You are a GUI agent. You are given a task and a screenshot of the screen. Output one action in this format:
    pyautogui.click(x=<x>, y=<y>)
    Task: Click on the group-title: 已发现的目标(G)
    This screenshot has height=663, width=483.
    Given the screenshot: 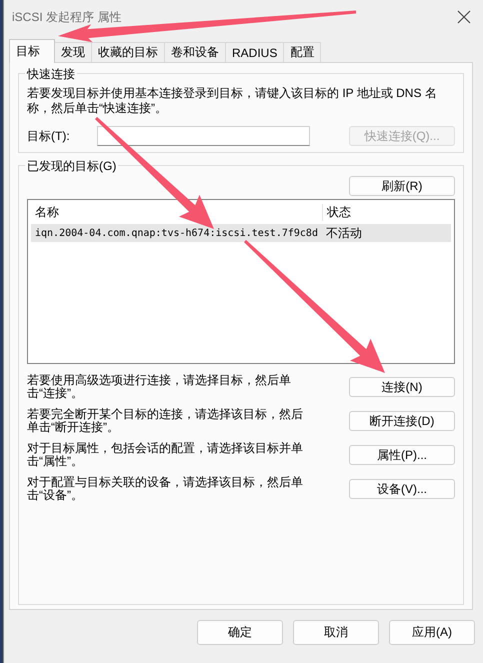 What is the action you would take?
    pyautogui.click(x=71, y=166)
    